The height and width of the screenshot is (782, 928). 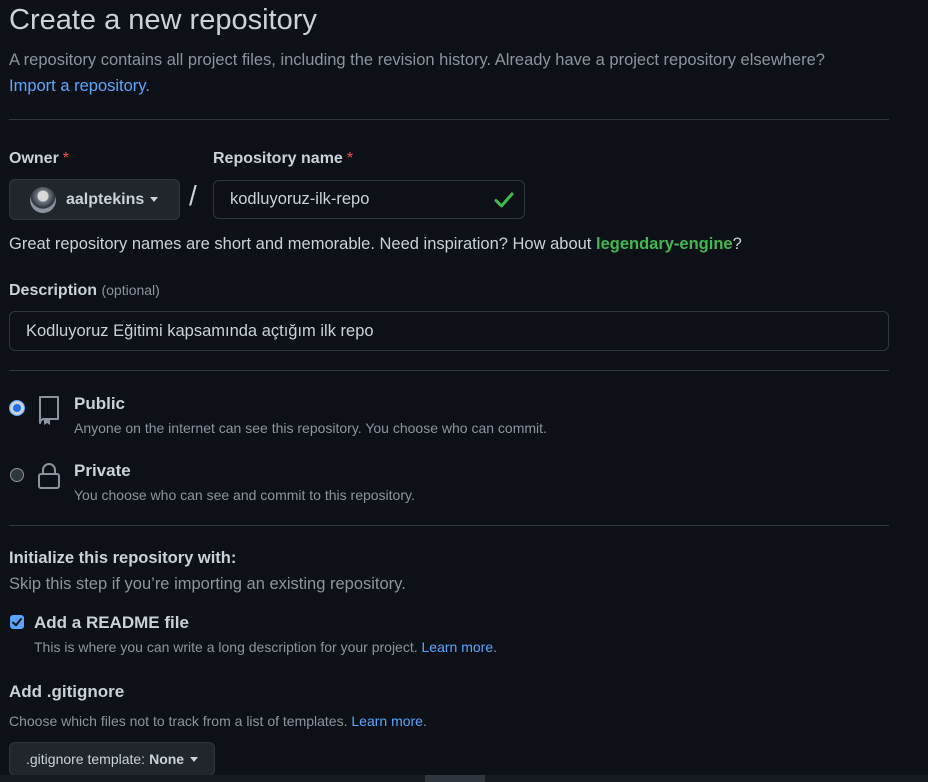 What do you see at coordinates (664, 244) in the screenshot?
I see `name-suggestion-link: legendary-engine` at bounding box center [664, 244].